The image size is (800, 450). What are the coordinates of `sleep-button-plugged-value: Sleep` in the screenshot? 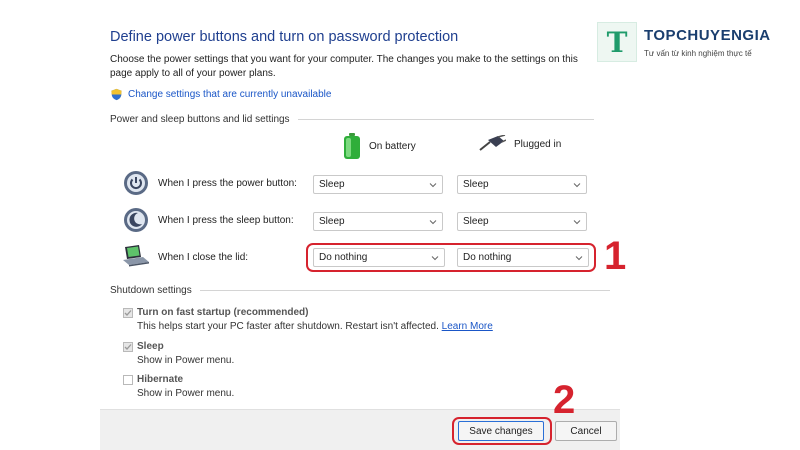 It's located at (476, 221).